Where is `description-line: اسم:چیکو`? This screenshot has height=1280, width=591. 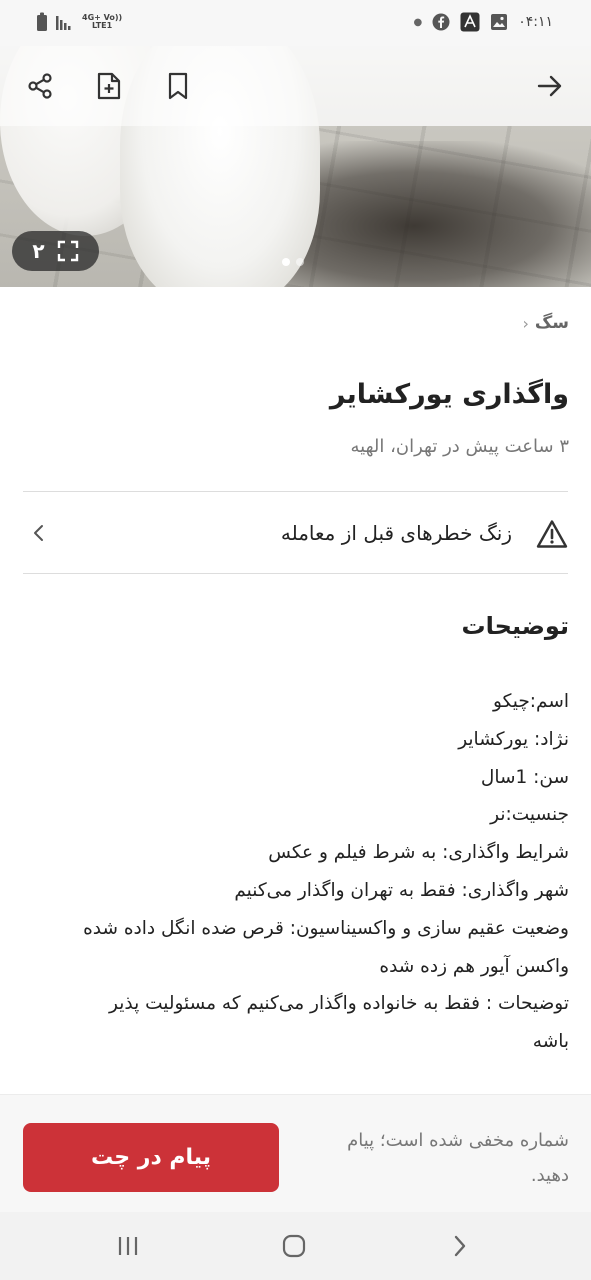 description-line: اسم:چیکو is located at coordinates (531, 701).